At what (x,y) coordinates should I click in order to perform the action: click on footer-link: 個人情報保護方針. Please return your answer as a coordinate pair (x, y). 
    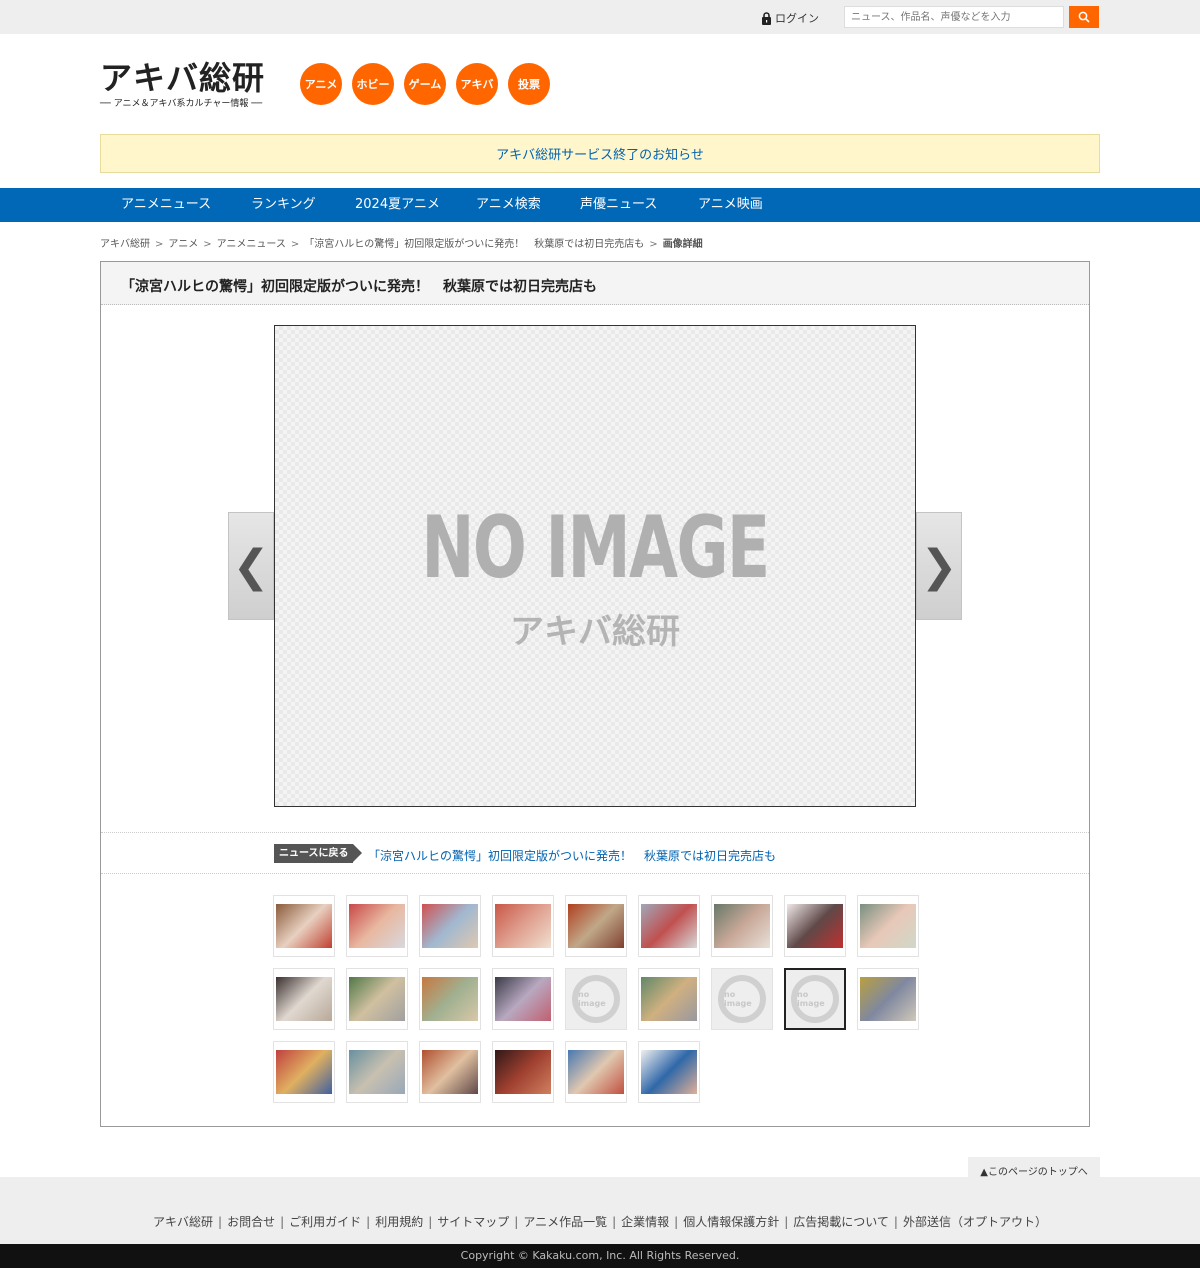
    Looking at the image, I should click on (731, 1222).